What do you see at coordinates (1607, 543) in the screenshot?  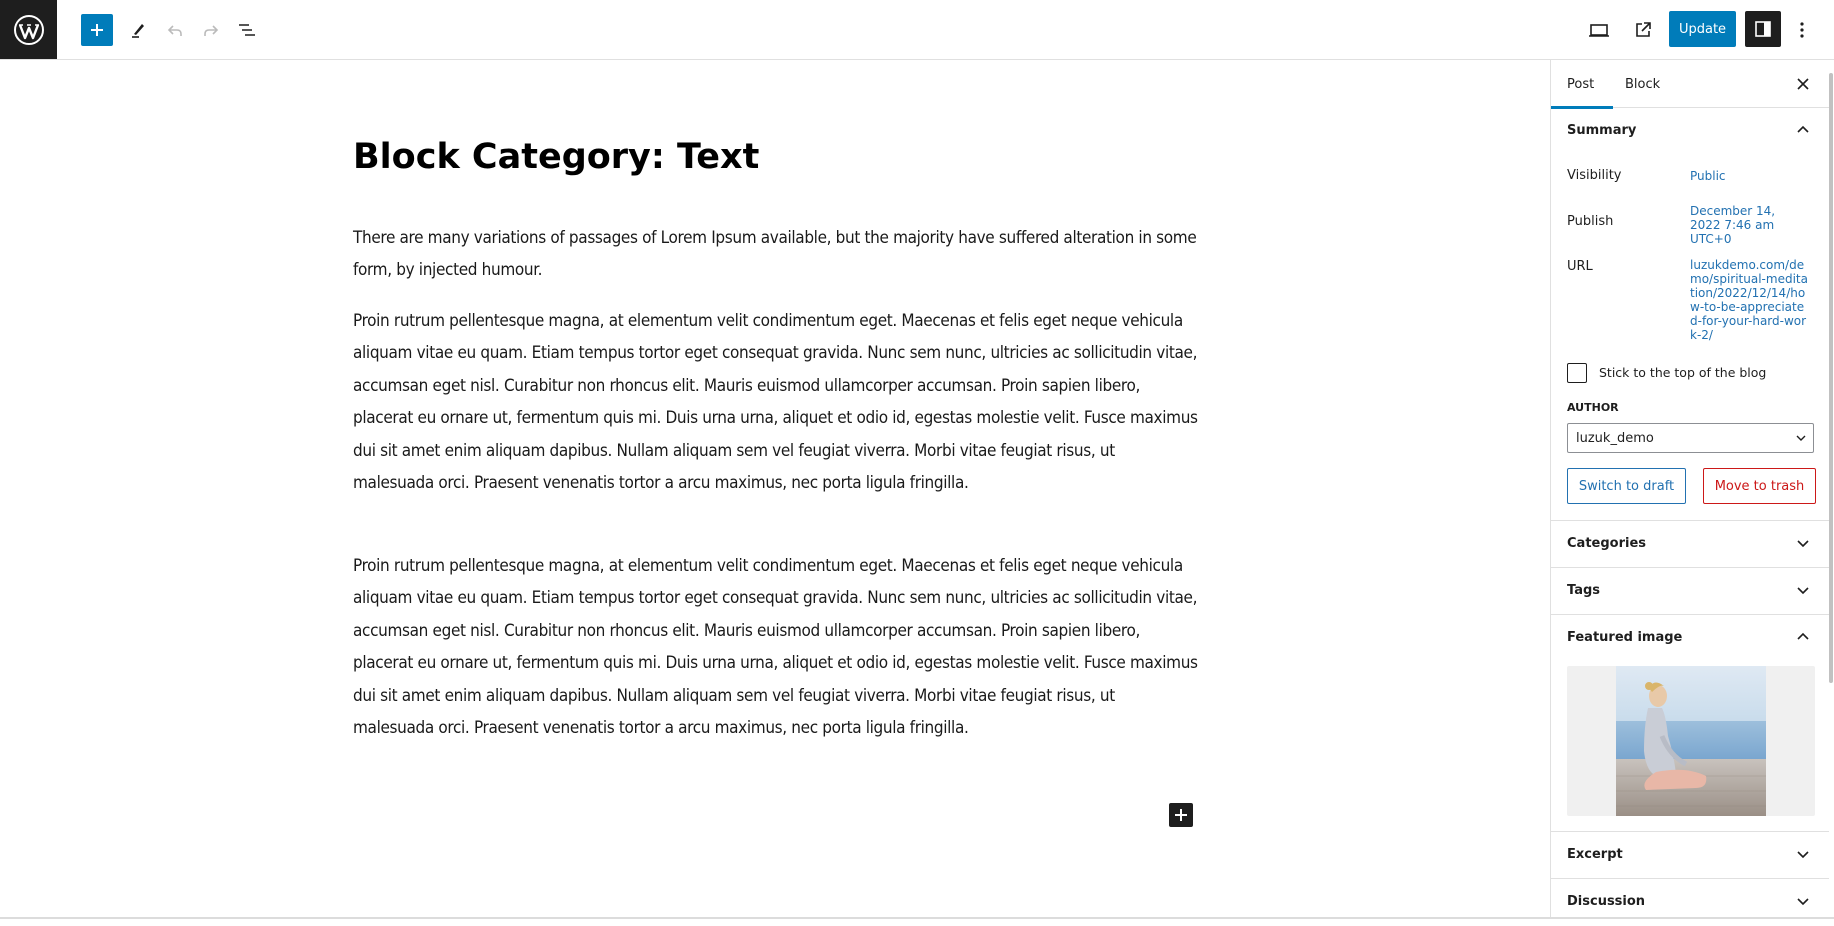 I see `panel-categories-title: Categories` at bounding box center [1607, 543].